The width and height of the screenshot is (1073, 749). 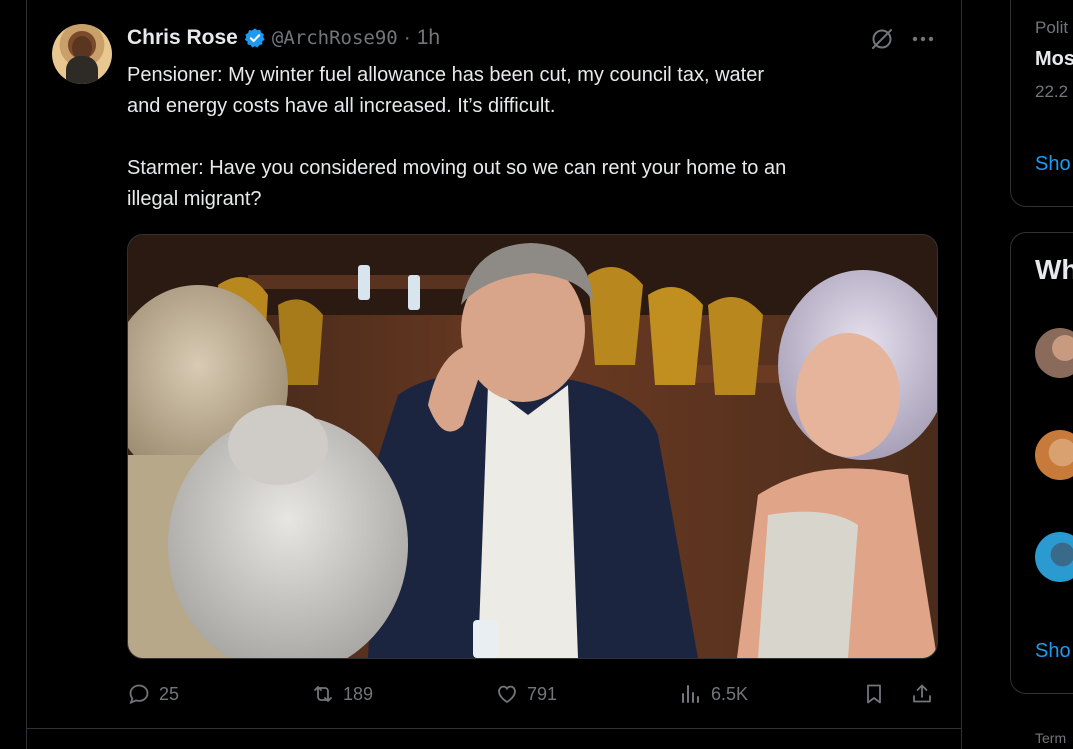 I want to click on author-handle: @ArchRose90, so click(x=335, y=38).